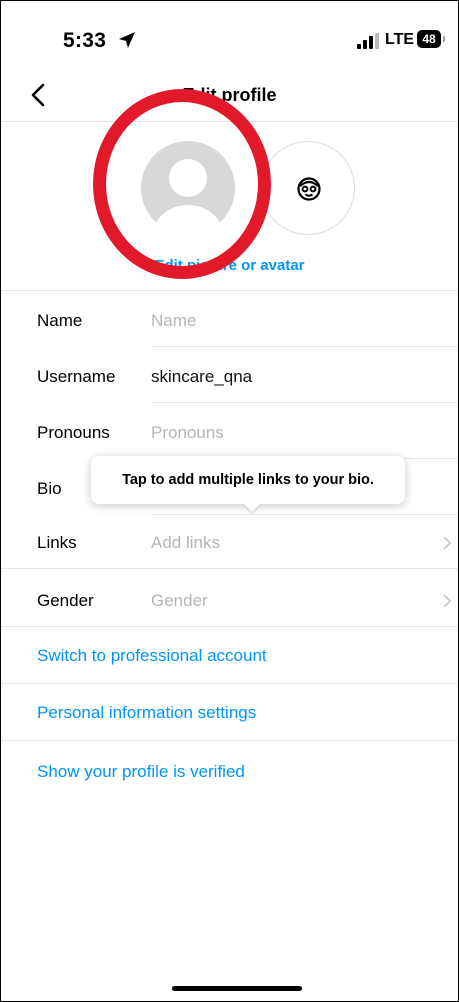 The height and width of the screenshot is (1002, 459). Describe the element at coordinates (248, 480) in the screenshot. I see `tooltip-text: Tap to add multiple links to your bio.` at that location.